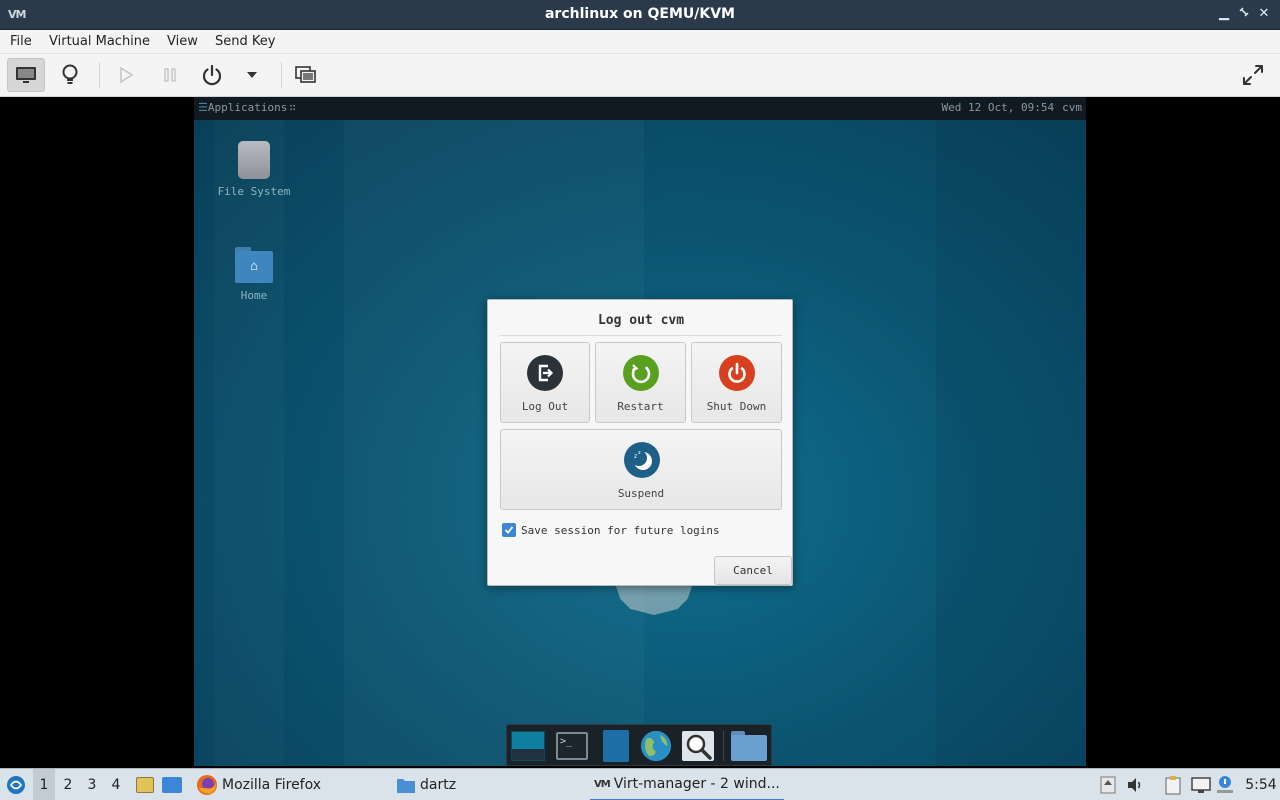  I want to click on guest-applications-menu: ☰Applications ∷, so click(247, 107).